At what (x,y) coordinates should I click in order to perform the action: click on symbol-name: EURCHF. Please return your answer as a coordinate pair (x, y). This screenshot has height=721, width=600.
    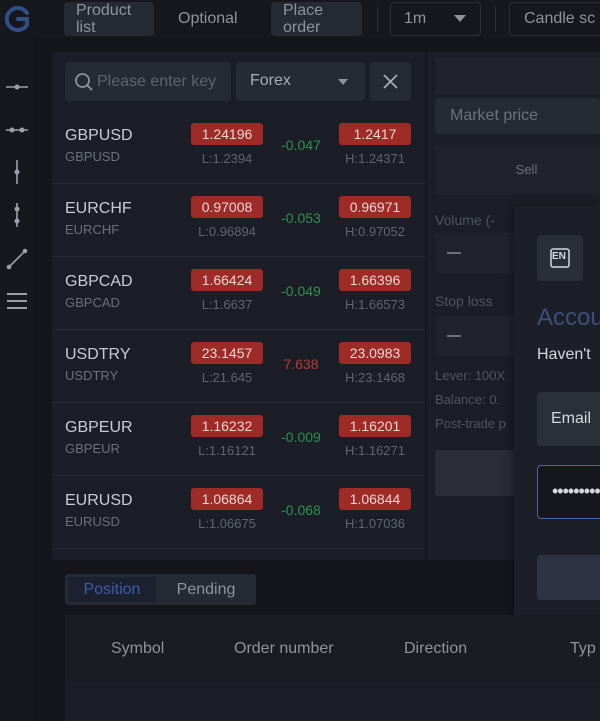
    Looking at the image, I should click on (98, 208).